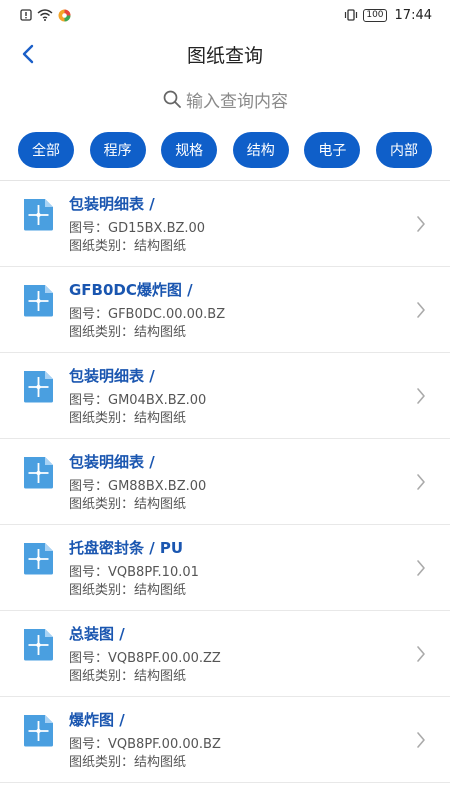 This screenshot has height=800, width=450. I want to click on filter-chip-internal: 内部, so click(403, 150).